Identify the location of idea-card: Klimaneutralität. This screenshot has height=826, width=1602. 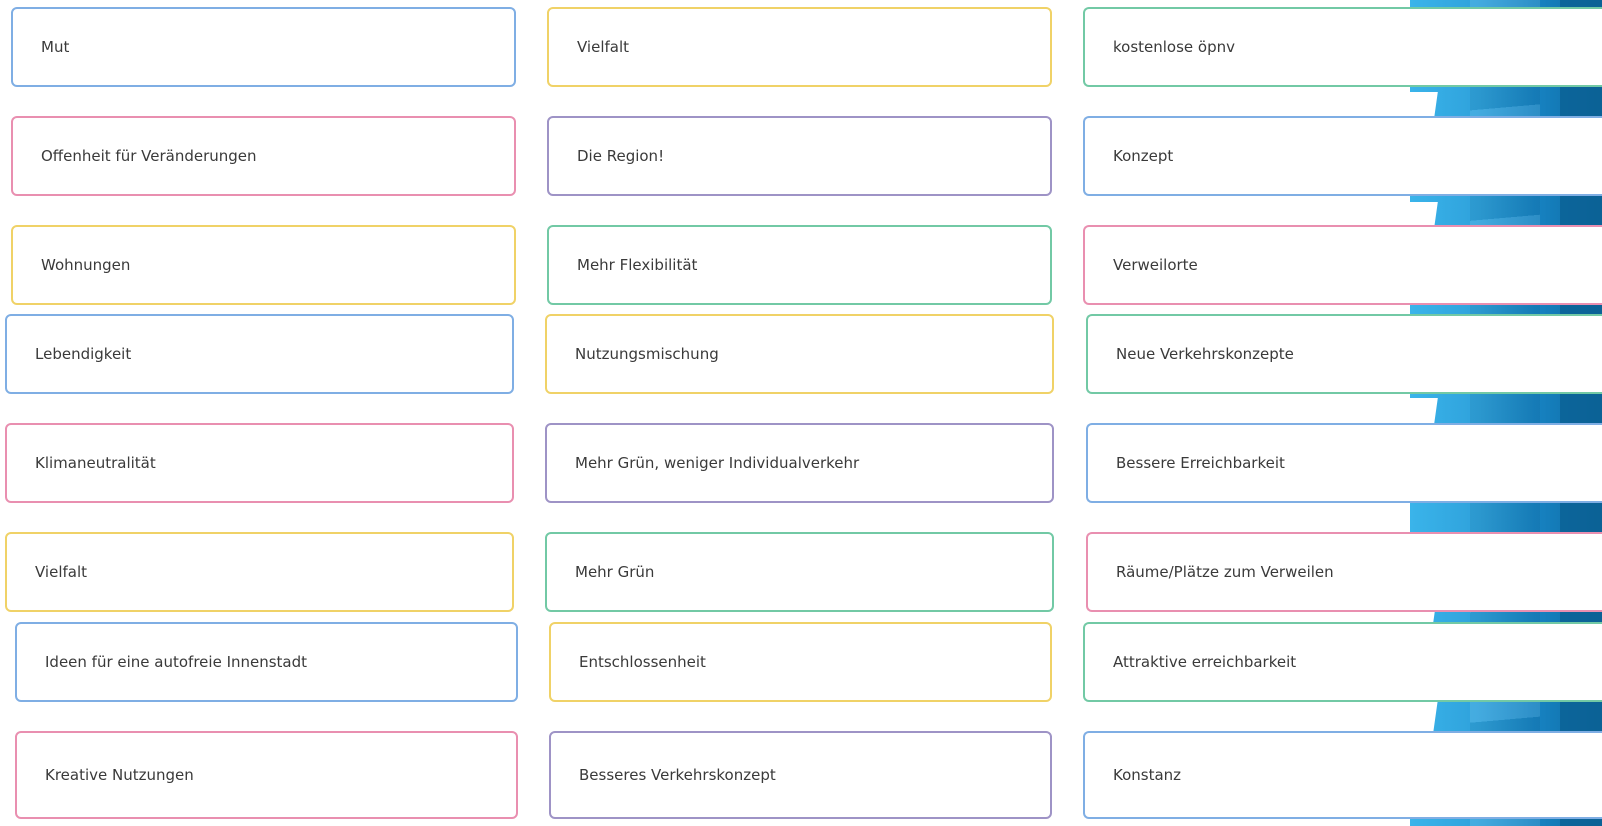
(259, 463).